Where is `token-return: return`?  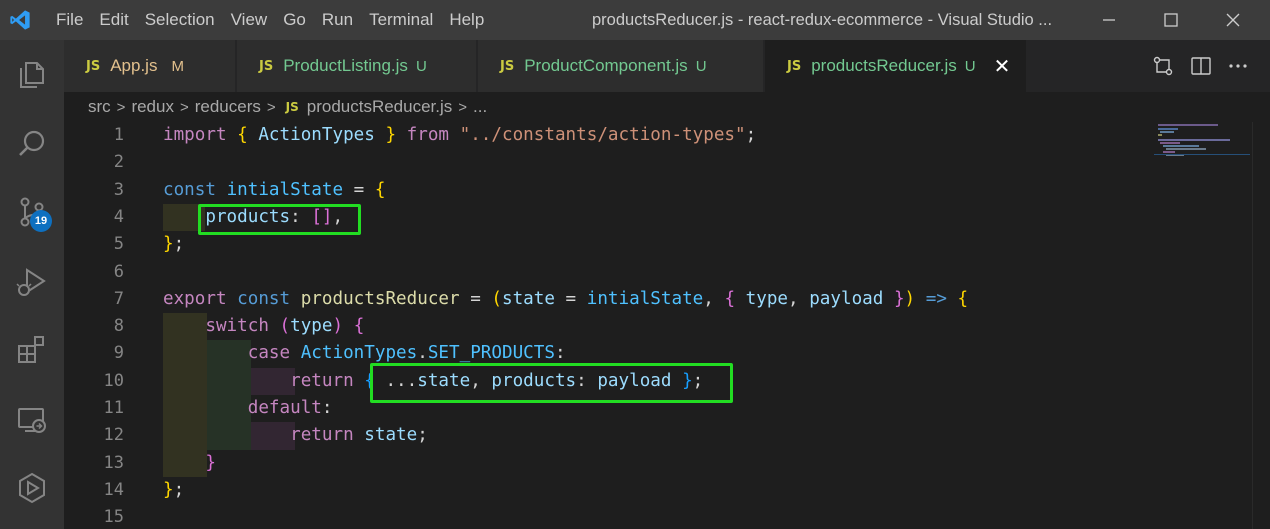 token-return: return is located at coordinates (322, 380).